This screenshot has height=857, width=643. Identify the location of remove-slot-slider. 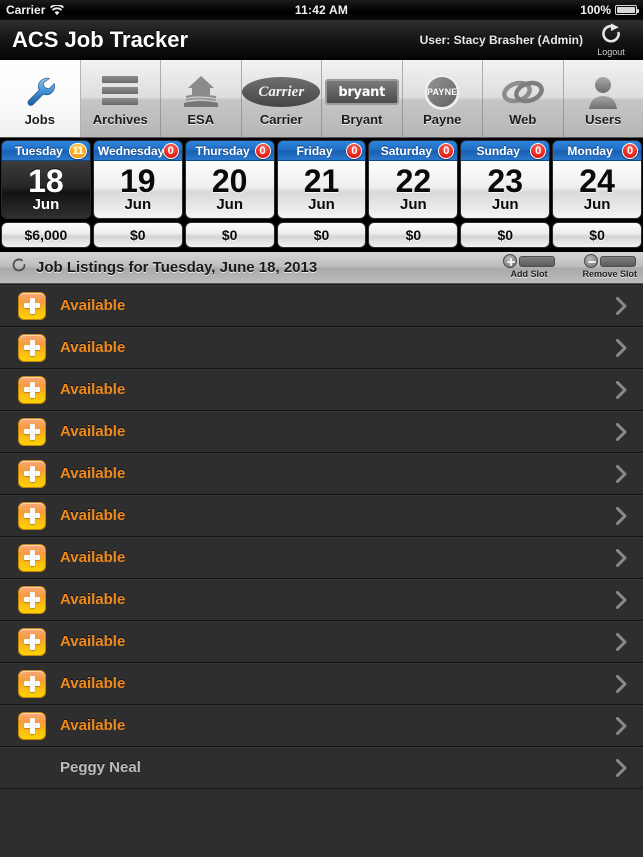
(609, 261).